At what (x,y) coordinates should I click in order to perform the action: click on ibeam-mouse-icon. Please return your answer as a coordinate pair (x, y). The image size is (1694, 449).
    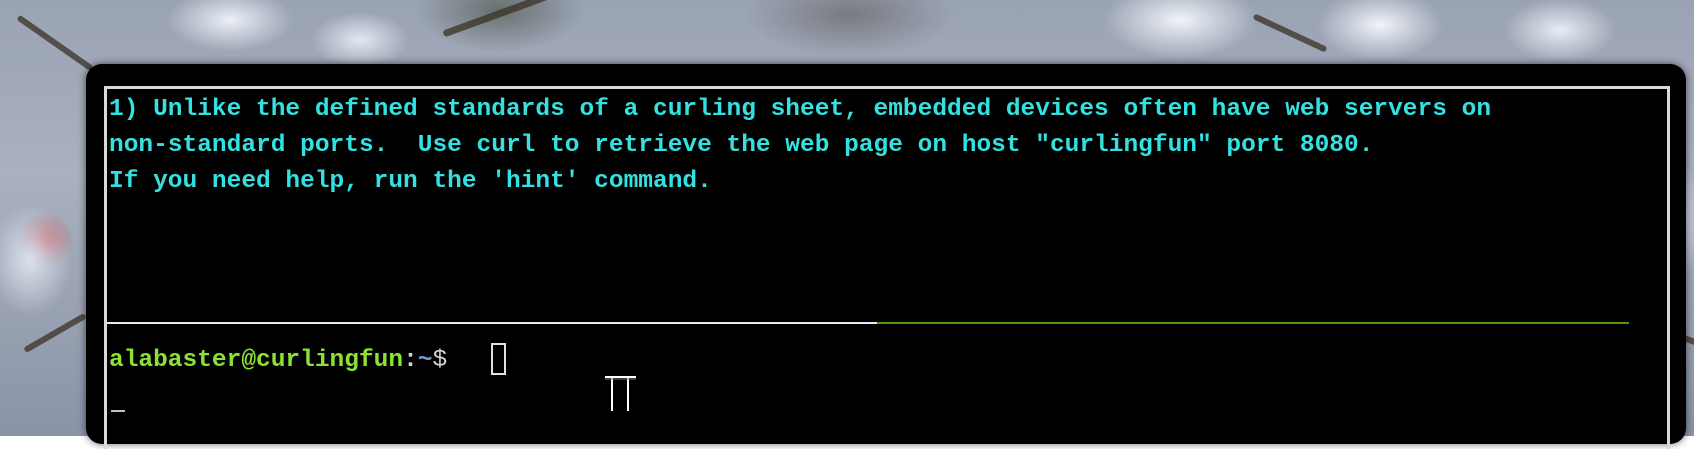
    Looking at the image, I should click on (620, 393).